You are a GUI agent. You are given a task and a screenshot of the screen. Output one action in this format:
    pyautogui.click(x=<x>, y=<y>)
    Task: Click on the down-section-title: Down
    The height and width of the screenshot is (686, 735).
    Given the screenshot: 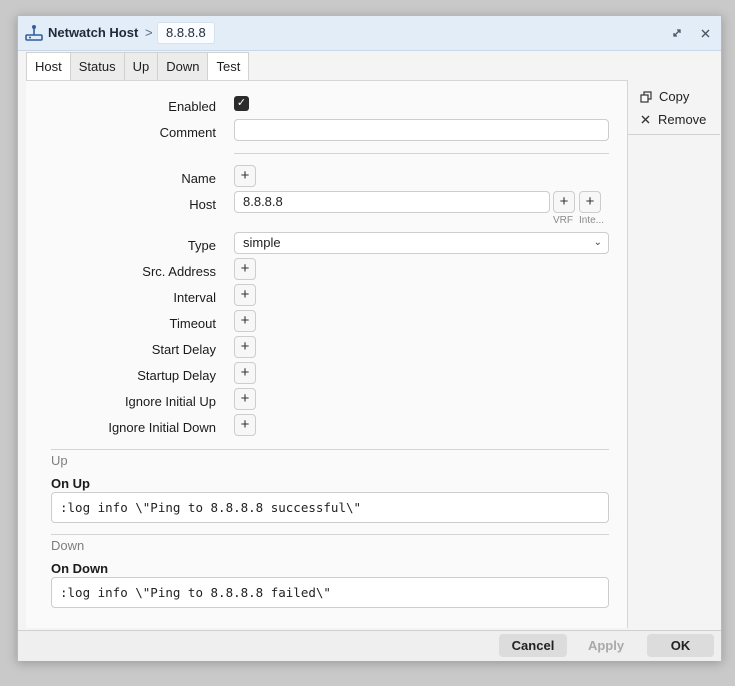 What is the action you would take?
    pyautogui.click(x=68, y=545)
    